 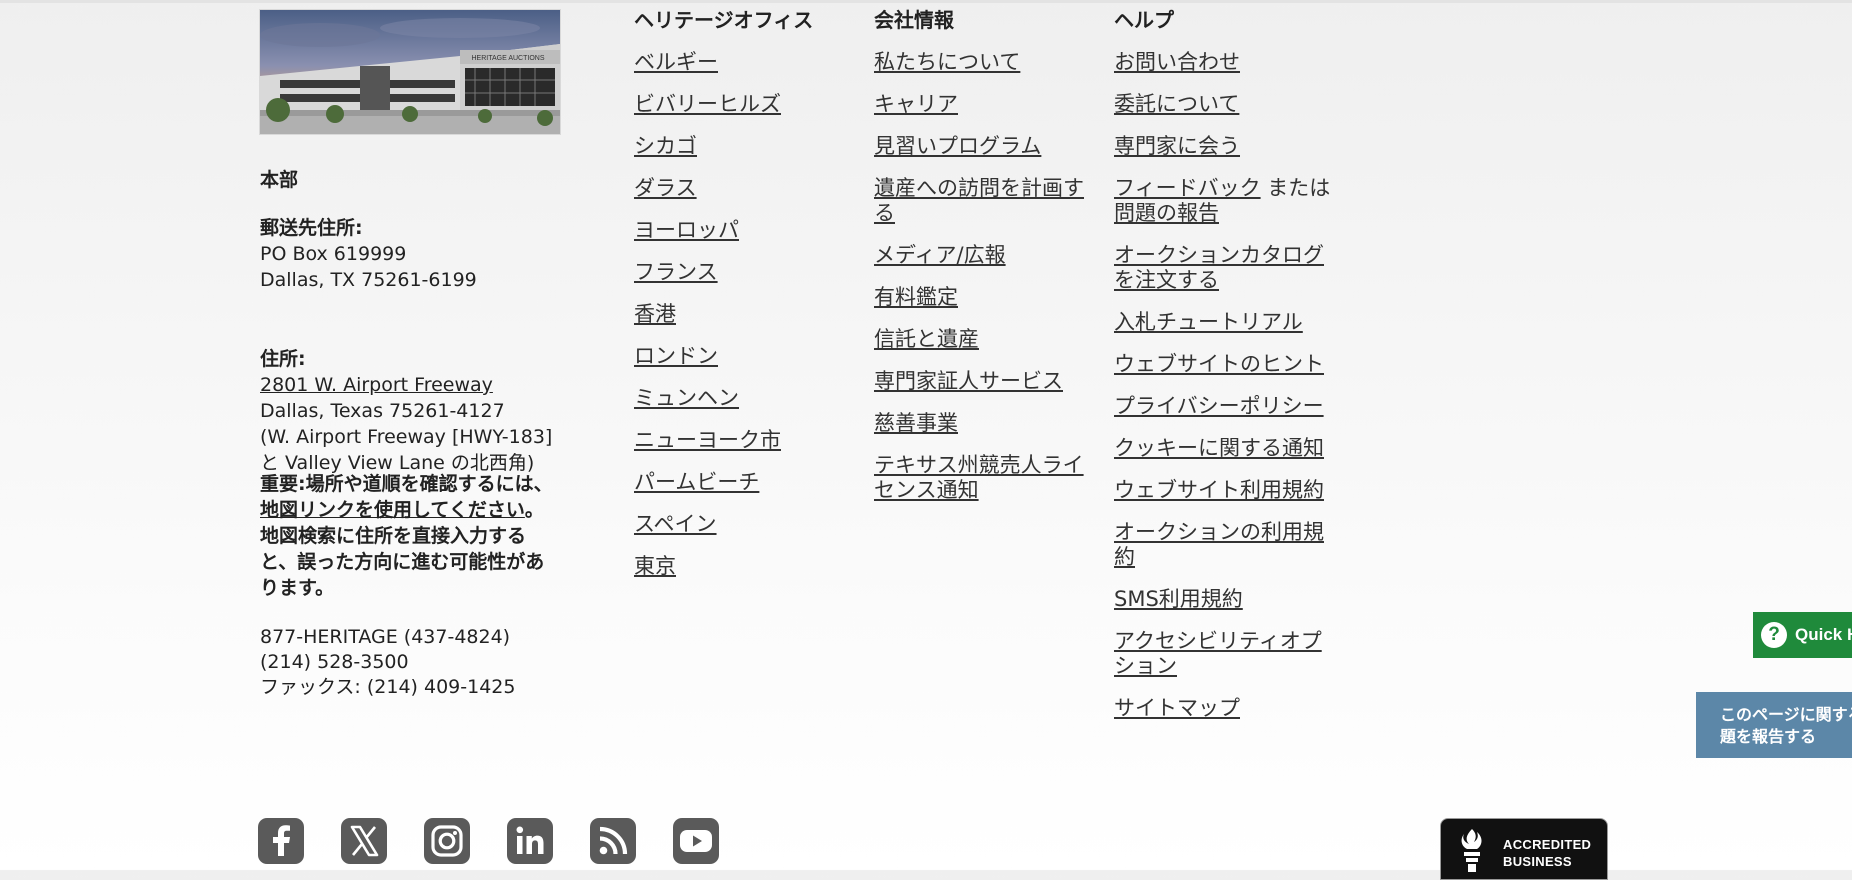 I want to click on rss-icon, so click(x=613, y=841).